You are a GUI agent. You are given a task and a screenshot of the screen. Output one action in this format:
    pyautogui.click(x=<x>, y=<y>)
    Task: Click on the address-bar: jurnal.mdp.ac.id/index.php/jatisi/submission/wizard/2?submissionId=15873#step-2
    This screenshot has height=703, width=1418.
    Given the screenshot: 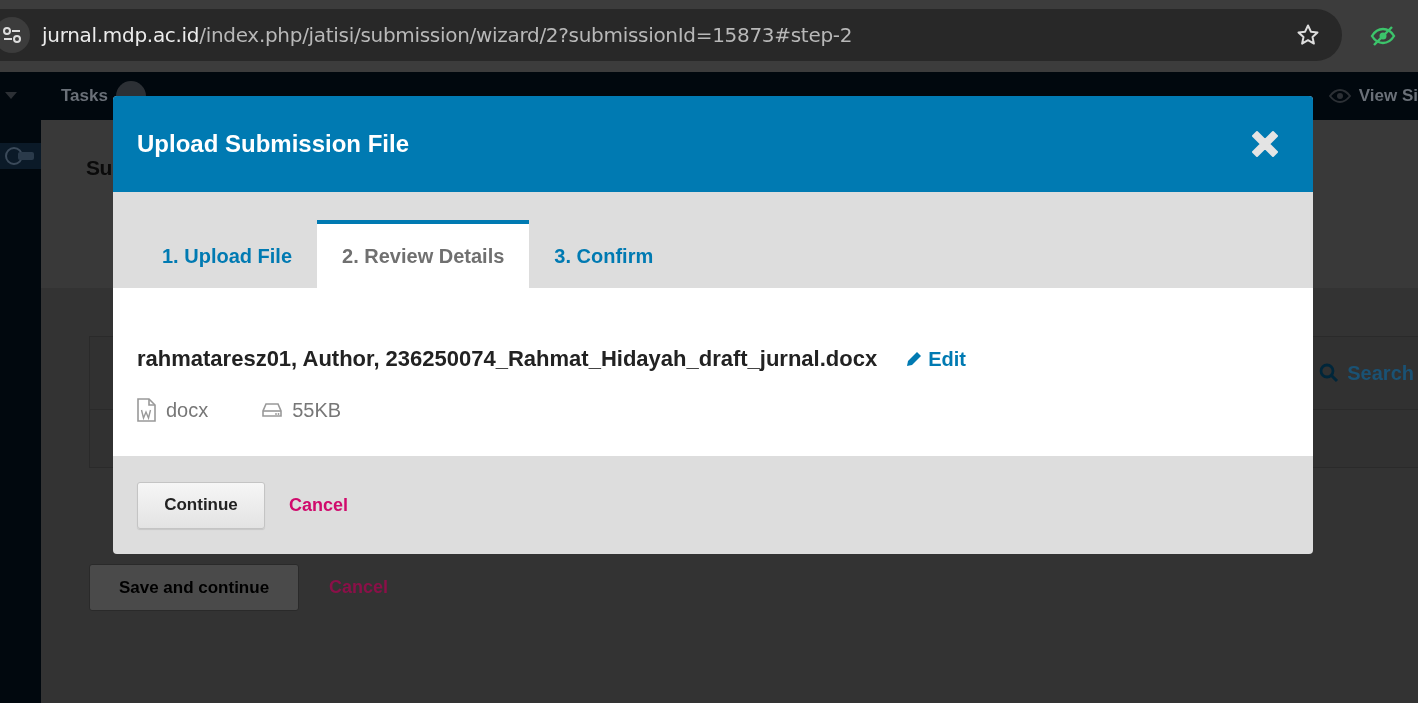 What is the action you would take?
    pyautogui.click(x=671, y=35)
    